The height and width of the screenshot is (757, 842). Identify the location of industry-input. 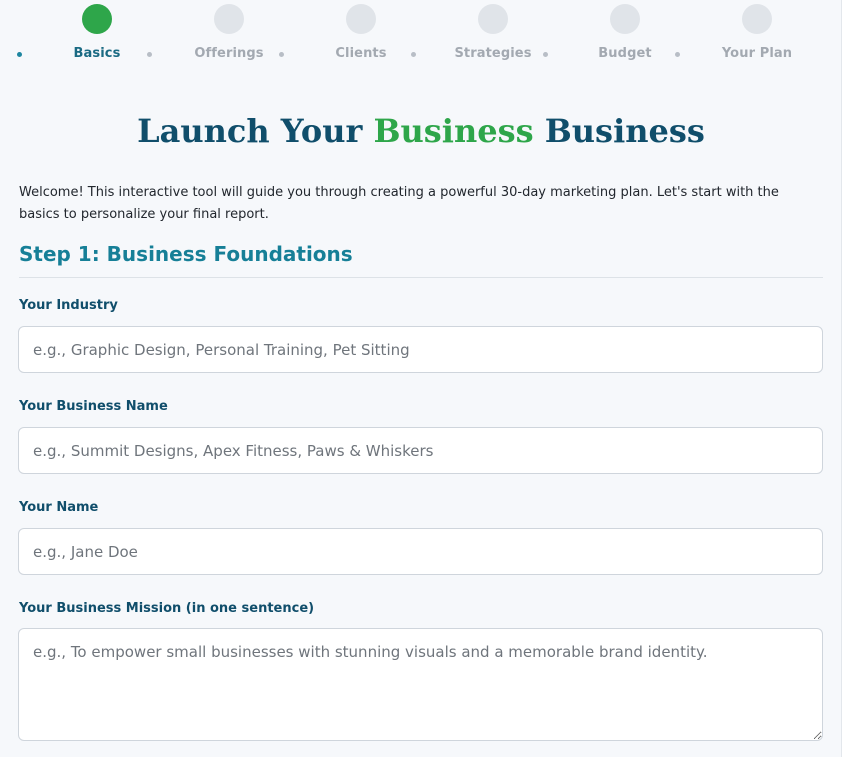
(420, 349).